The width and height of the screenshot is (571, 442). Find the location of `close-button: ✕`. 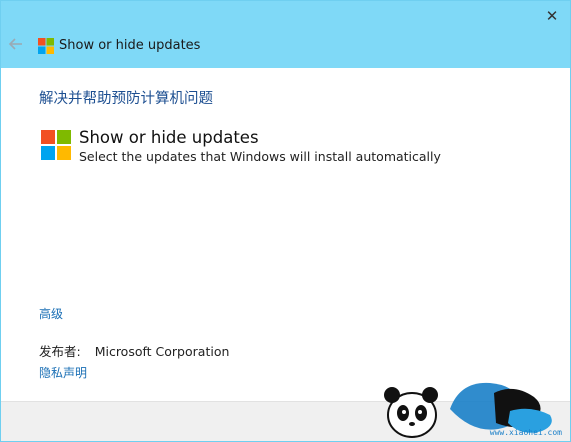

close-button: ✕ is located at coordinates (552, 16).